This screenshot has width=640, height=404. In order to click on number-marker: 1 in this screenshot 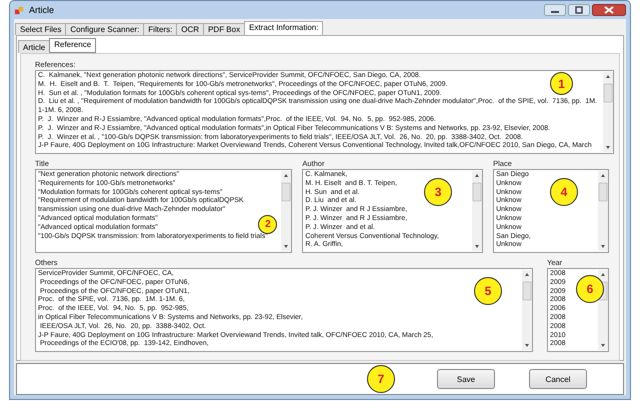, I will do `click(561, 83)`.